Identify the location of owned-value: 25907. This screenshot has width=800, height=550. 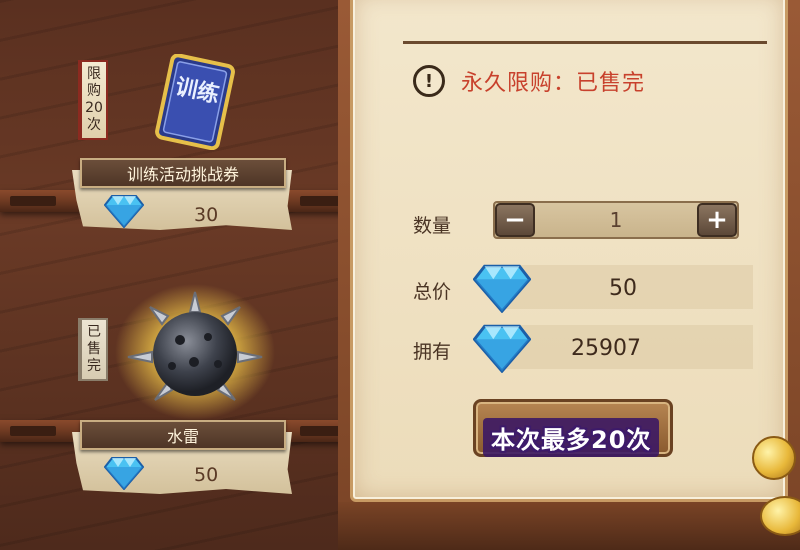
(606, 348).